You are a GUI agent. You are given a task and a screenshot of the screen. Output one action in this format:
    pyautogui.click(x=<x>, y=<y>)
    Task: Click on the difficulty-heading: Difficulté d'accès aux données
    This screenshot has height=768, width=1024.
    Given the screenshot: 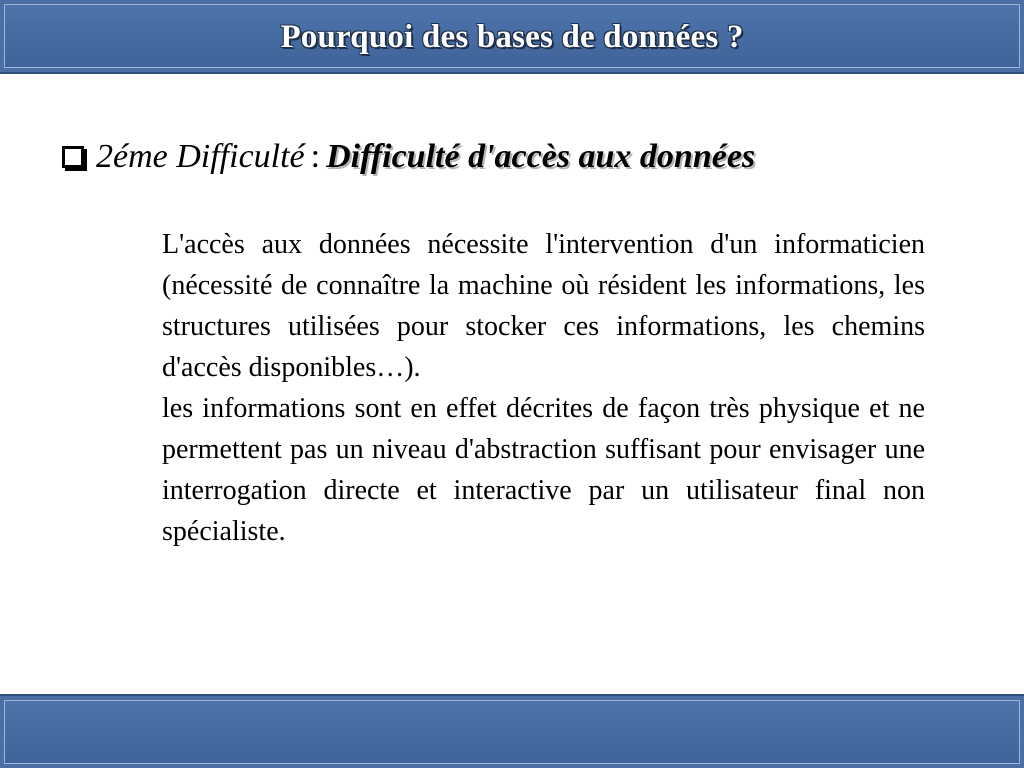 What is the action you would take?
    pyautogui.click(x=541, y=156)
    